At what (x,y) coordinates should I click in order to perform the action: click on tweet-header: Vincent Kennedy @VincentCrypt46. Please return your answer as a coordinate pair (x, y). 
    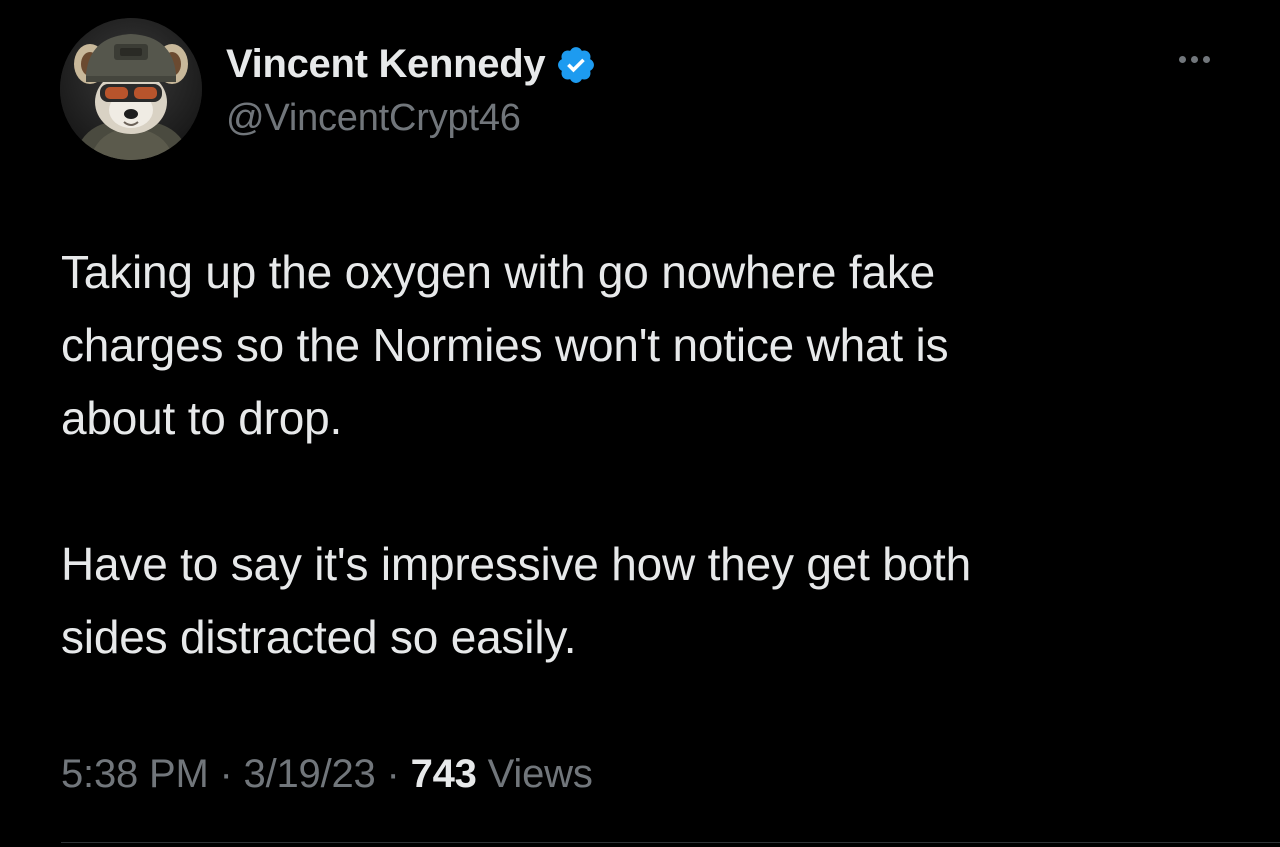
    Looking at the image, I should click on (328, 89).